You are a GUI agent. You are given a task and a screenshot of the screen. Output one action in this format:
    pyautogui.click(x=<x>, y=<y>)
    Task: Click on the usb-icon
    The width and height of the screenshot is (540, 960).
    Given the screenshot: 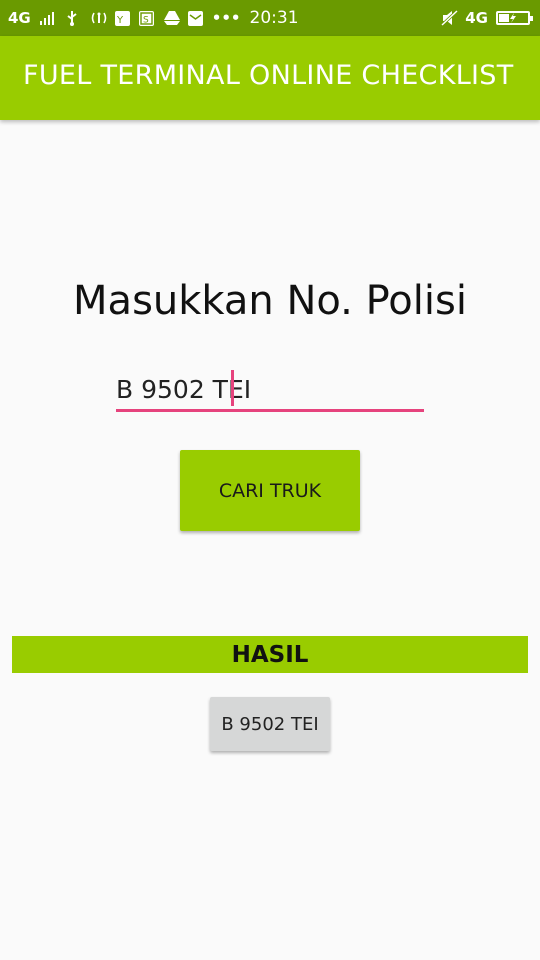 What is the action you would take?
    pyautogui.click(x=73, y=18)
    